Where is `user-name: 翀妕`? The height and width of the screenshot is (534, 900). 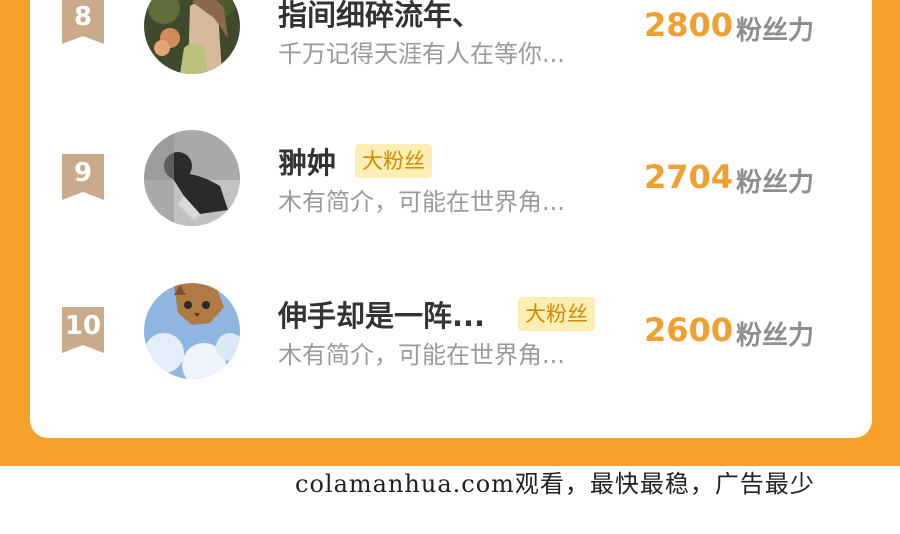
user-name: 翀妕 is located at coordinates (307, 161).